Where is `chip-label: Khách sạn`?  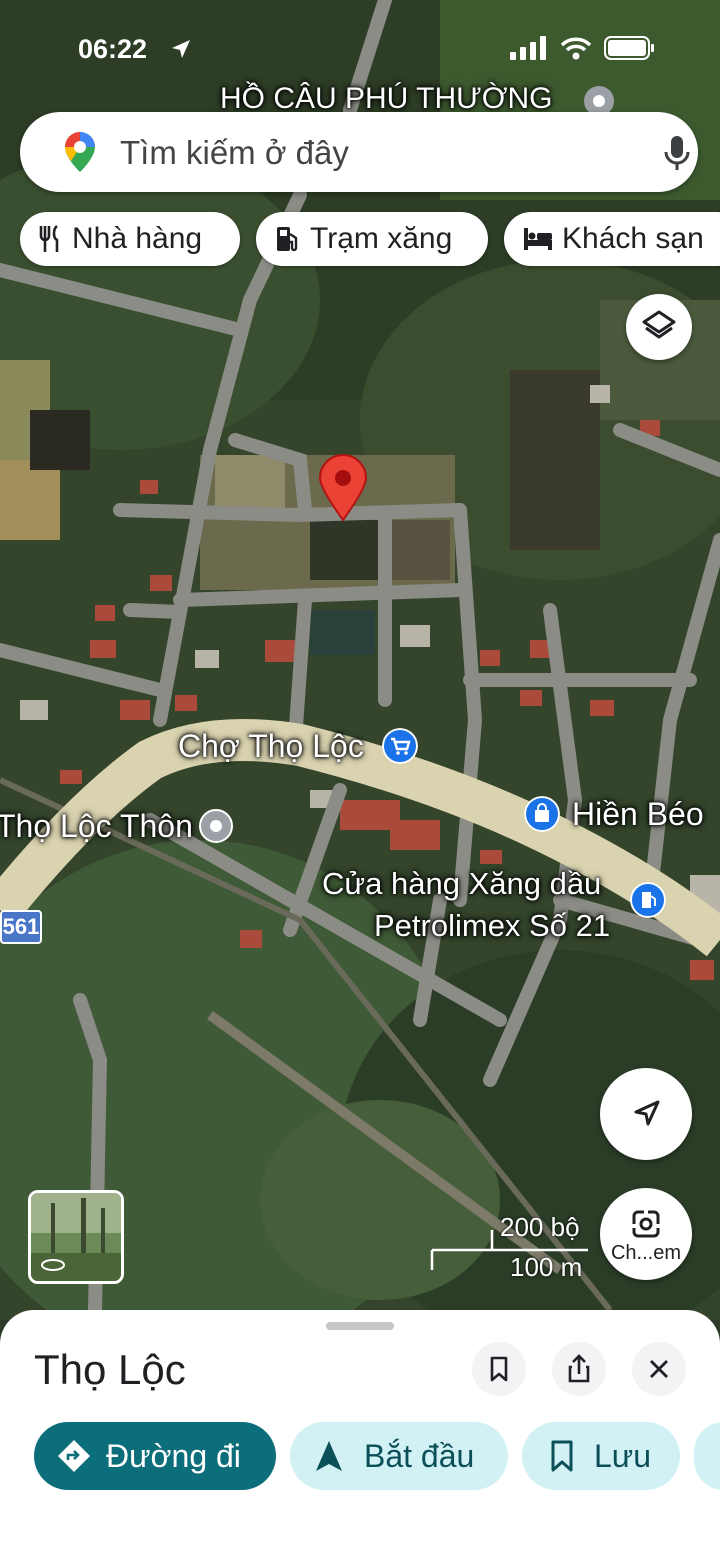
chip-label: Khách sạn is located at coordinates (633, 238).